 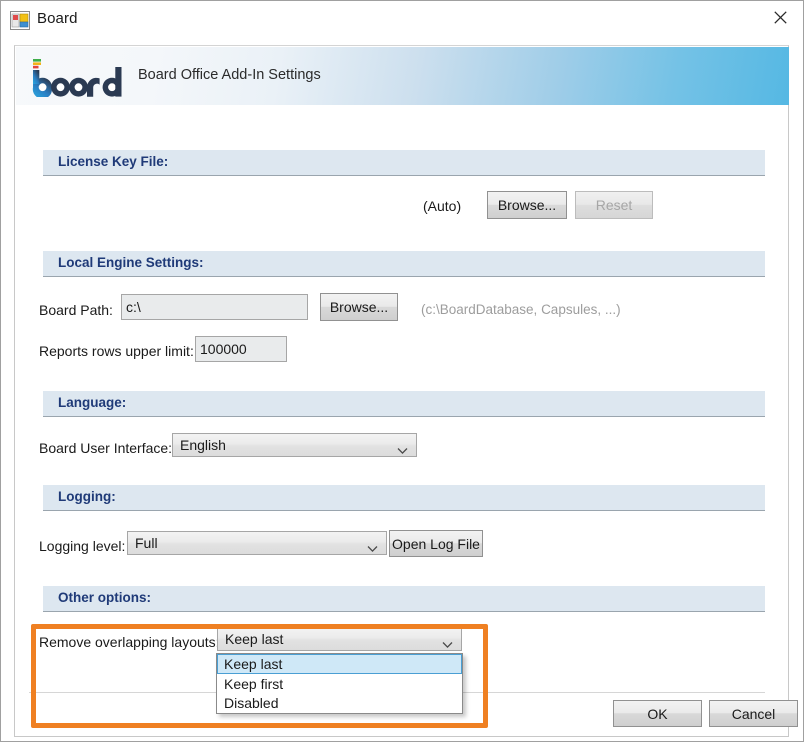 I want to click on close-icon, so click(x=780, y=17).